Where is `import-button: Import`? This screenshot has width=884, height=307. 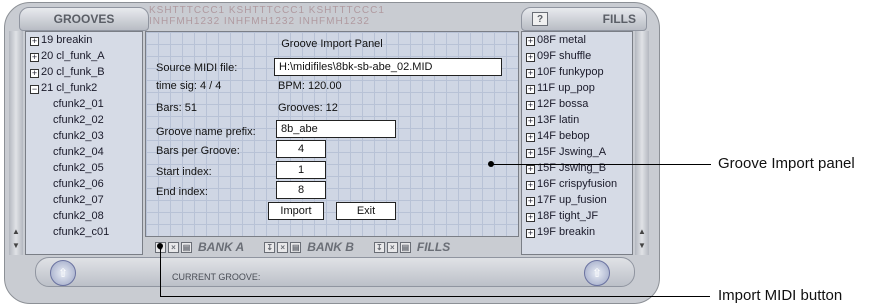
import-button: Import is located at coordinates (296, 211).